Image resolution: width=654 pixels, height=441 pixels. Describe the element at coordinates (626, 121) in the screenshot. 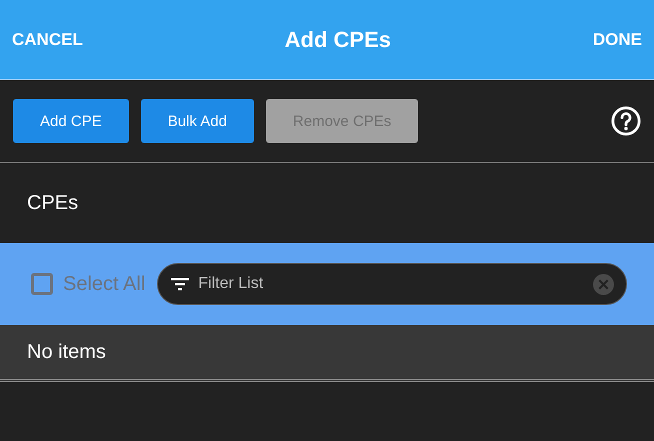

I see `help-icon` at that location.